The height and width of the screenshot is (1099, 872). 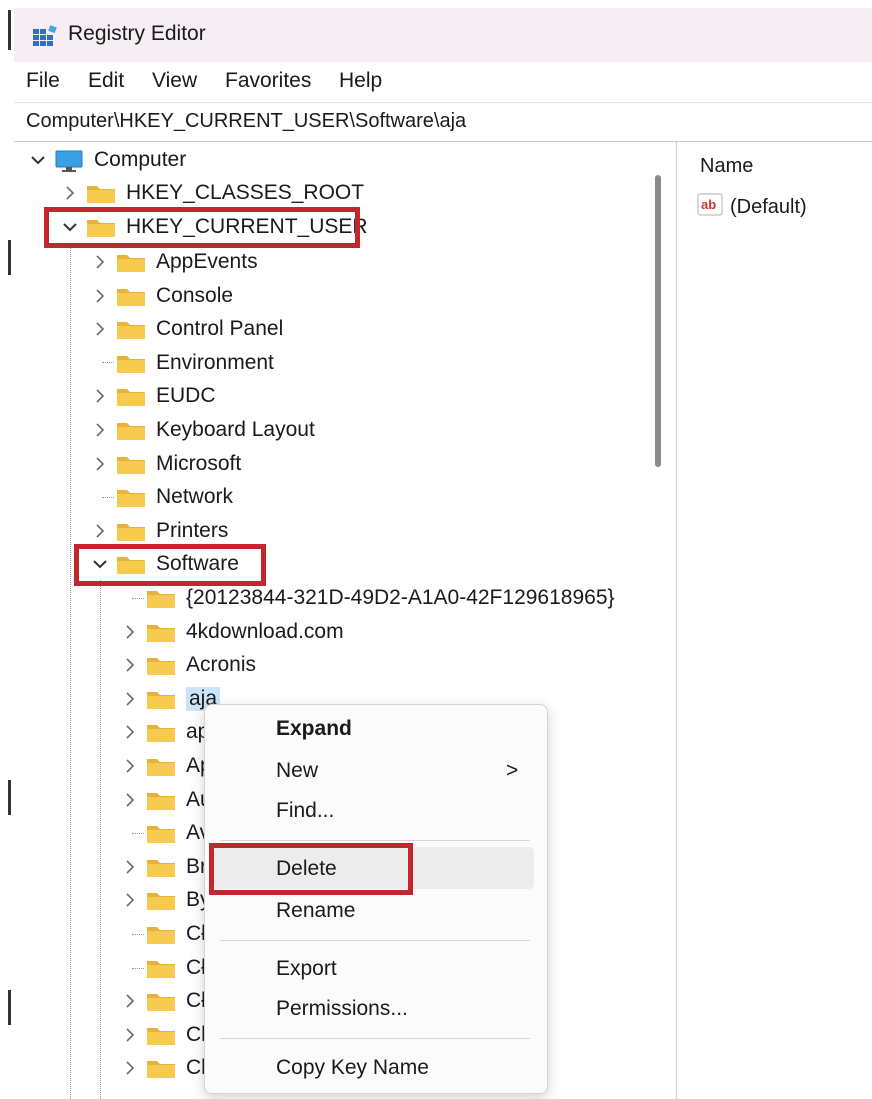 I want to click on tree-node-software-child: {20123844-321D-49D2-A1A0-42F129618965}, so click(x=368, y=598).